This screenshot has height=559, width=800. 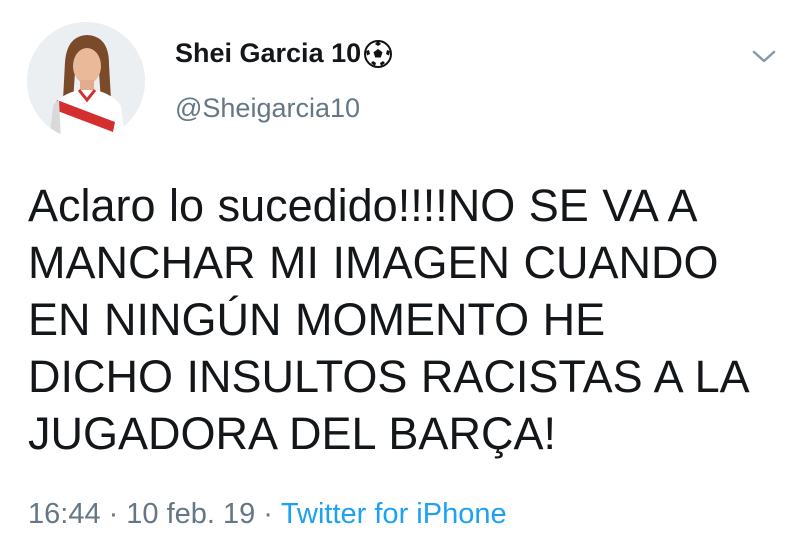 I want to click on avatar, so click(x=86, y=81).